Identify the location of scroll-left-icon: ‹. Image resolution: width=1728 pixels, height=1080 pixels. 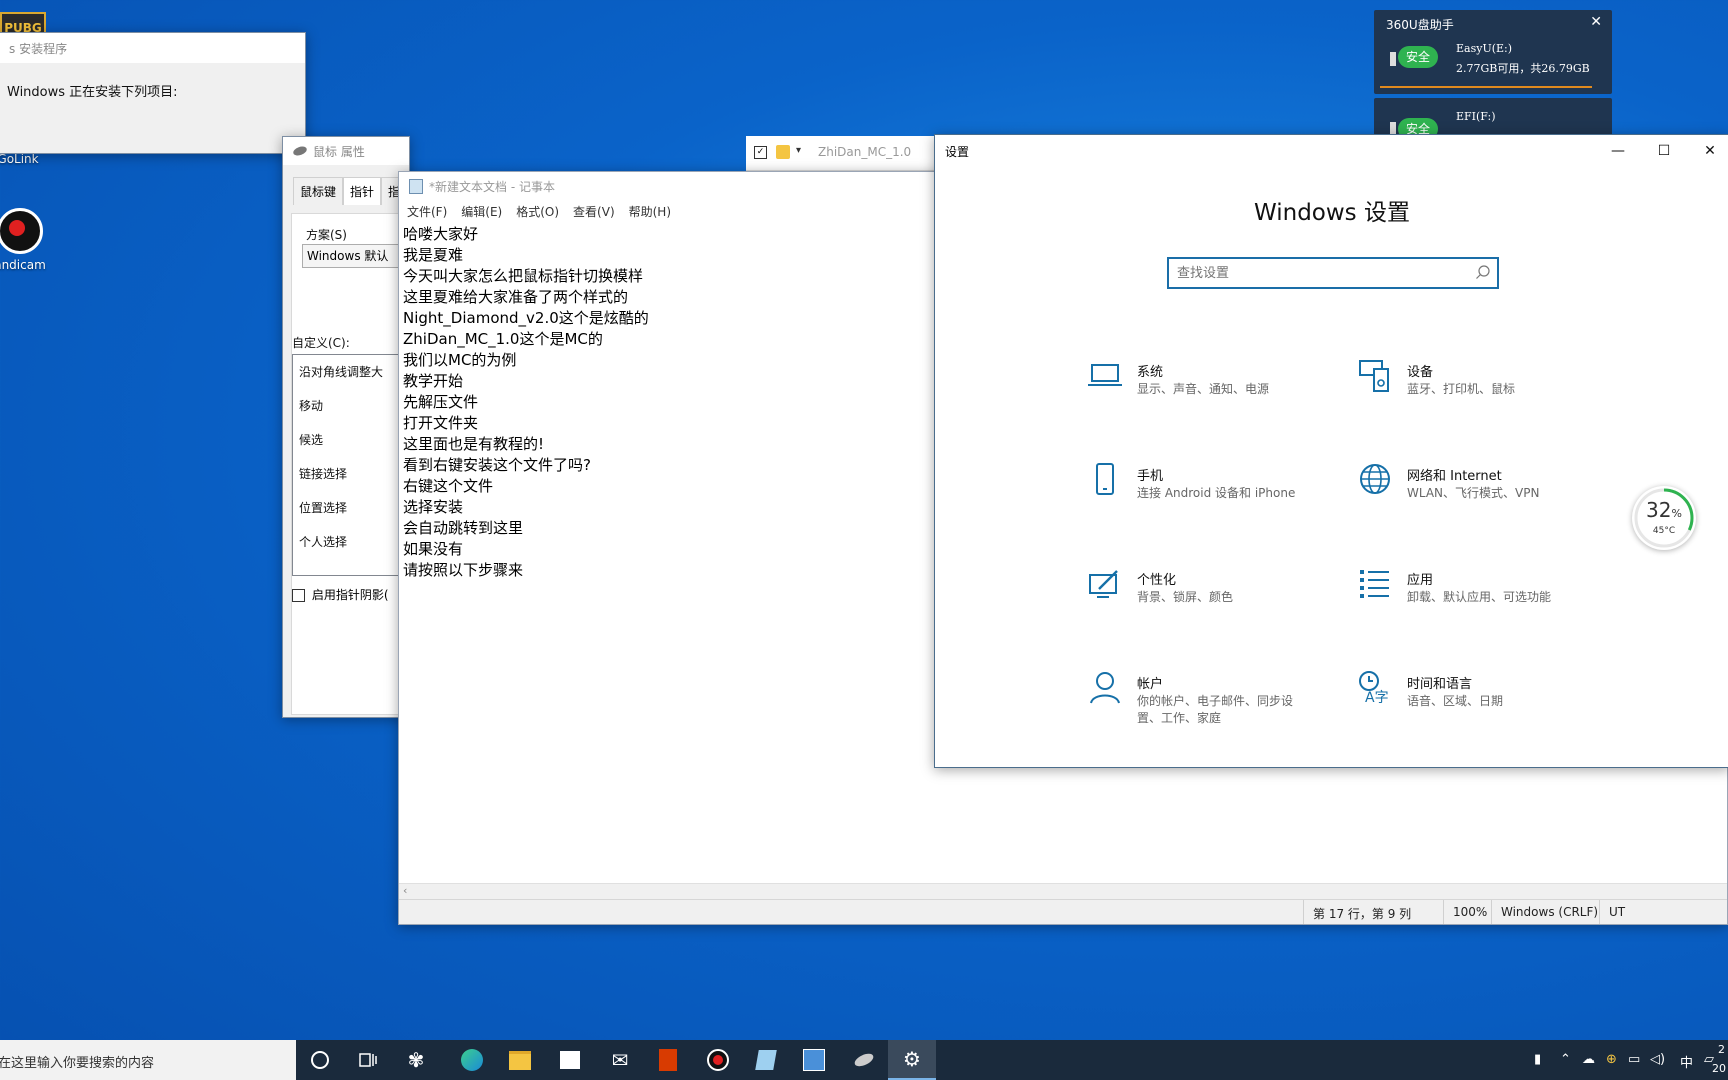
(405, 890).